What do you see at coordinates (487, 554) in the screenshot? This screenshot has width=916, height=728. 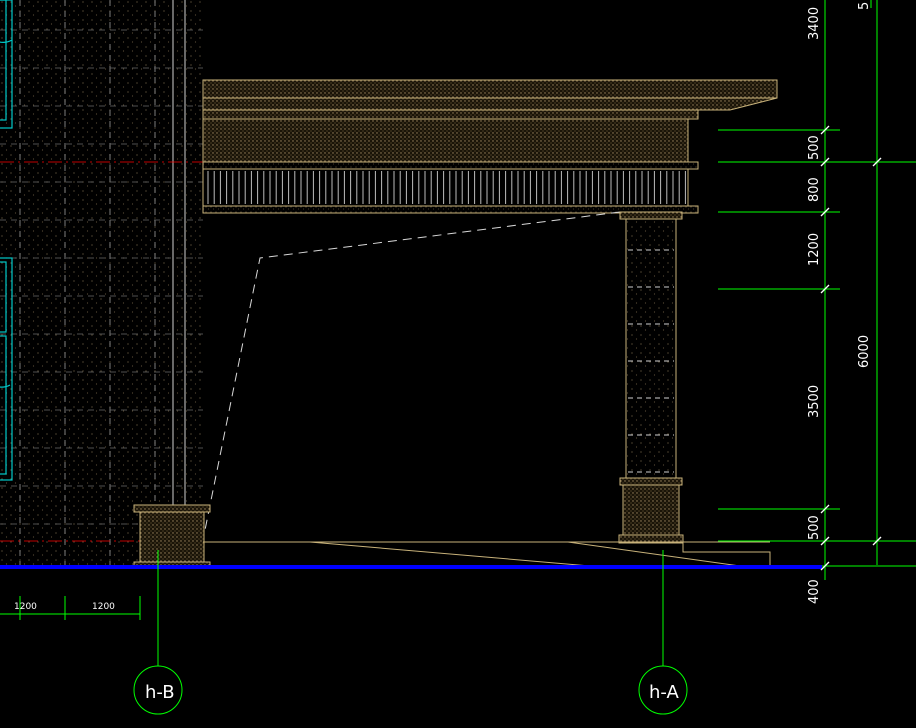 I see `steps` at bounding box center [487, 554].